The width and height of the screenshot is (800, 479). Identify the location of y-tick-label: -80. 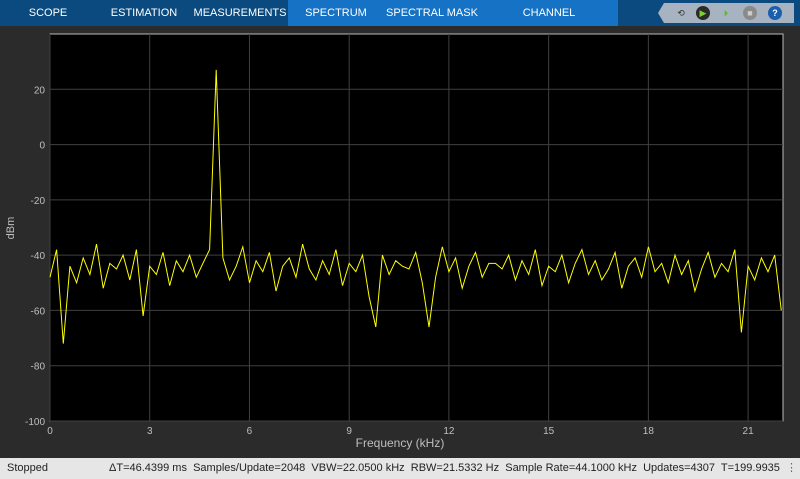
(38, 367).